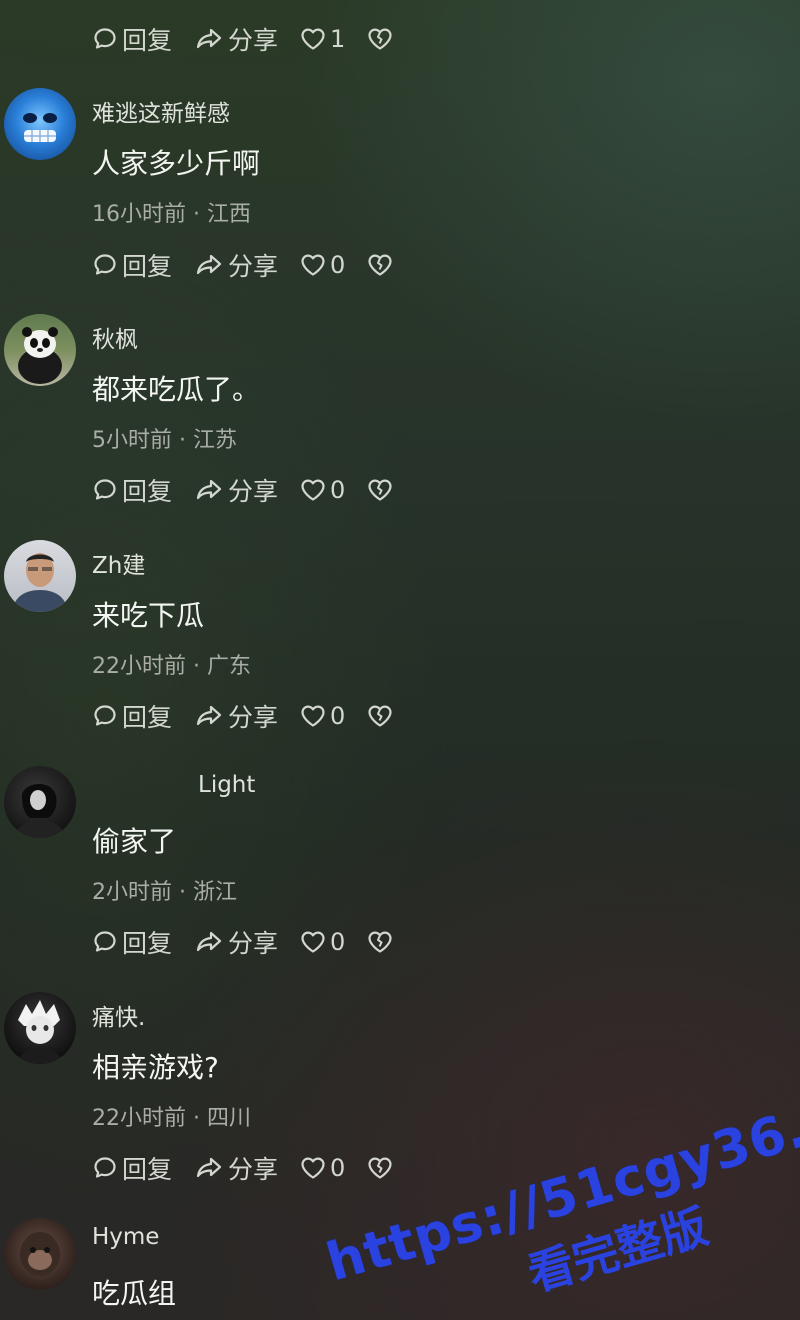  What do you see at coordinates (171, 666) in the screenshot?
I see `comment-meta: 22小时前 · 广东` at bounding box center [171, 666].